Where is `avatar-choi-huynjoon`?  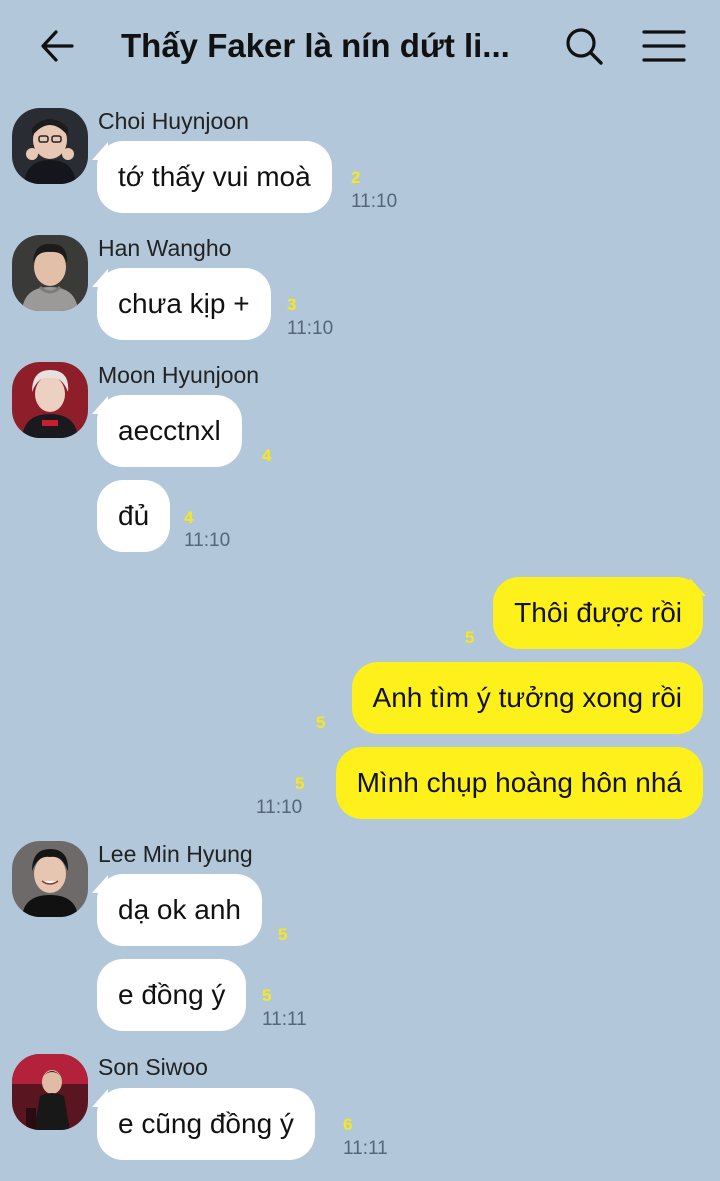
avatar-choi-huynjoon is located at coordinates (50, 146).